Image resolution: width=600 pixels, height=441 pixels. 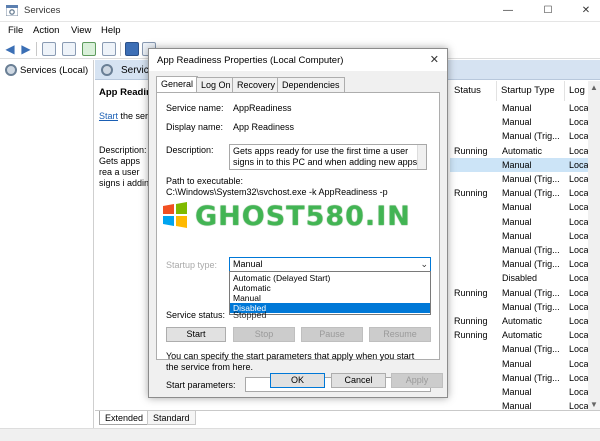 What do you see at coordinates (586, 11) in the screenshot?
I see `close-button: ✕` at bounding box center [586, 11].